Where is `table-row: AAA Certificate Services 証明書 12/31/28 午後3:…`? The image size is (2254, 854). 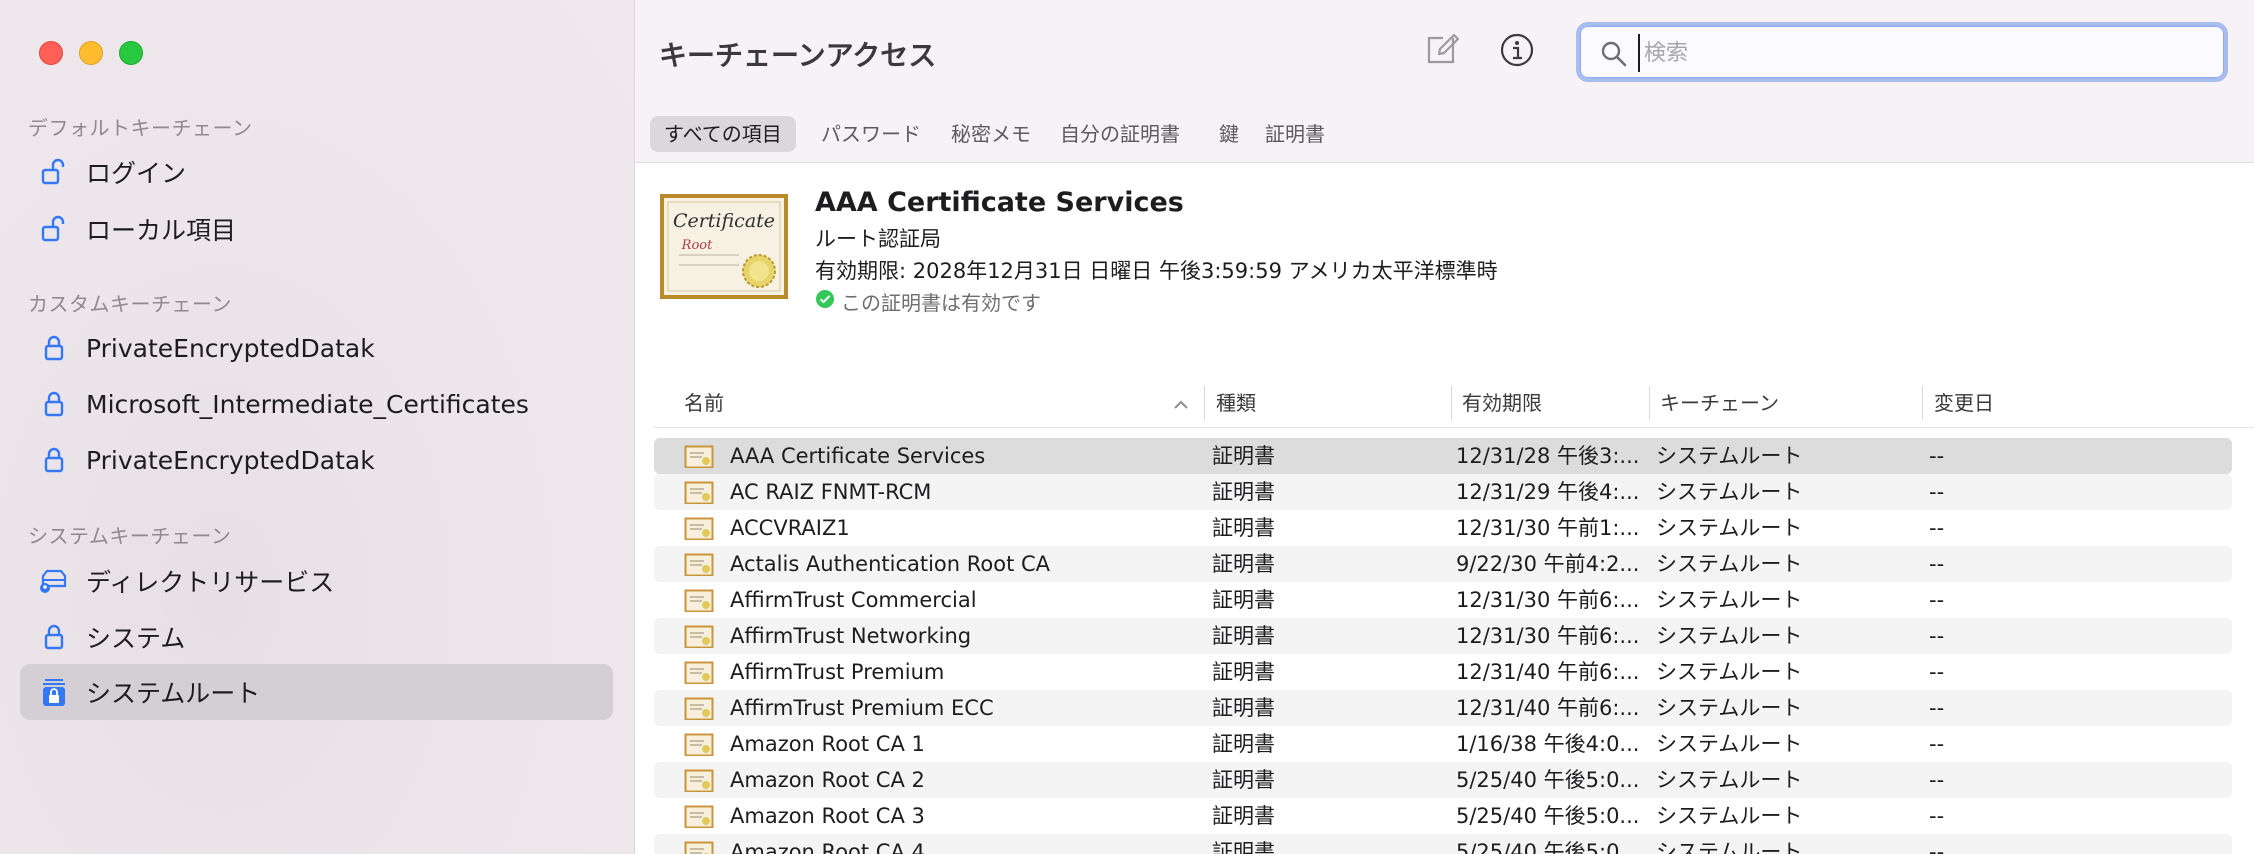 table-row: AAA Certificate Services 証明書 12/31/28 午後3:… is located at coordinates (1443, 456).